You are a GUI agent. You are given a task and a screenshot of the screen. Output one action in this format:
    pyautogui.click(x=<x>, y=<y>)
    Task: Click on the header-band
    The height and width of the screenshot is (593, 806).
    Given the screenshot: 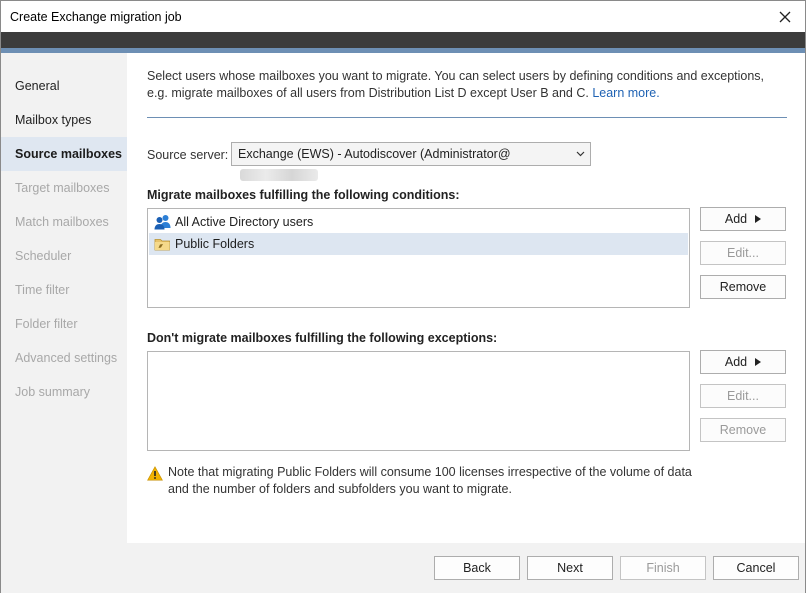 What is the action you would take?
    pyautogui.click(x=403, y=40)
    